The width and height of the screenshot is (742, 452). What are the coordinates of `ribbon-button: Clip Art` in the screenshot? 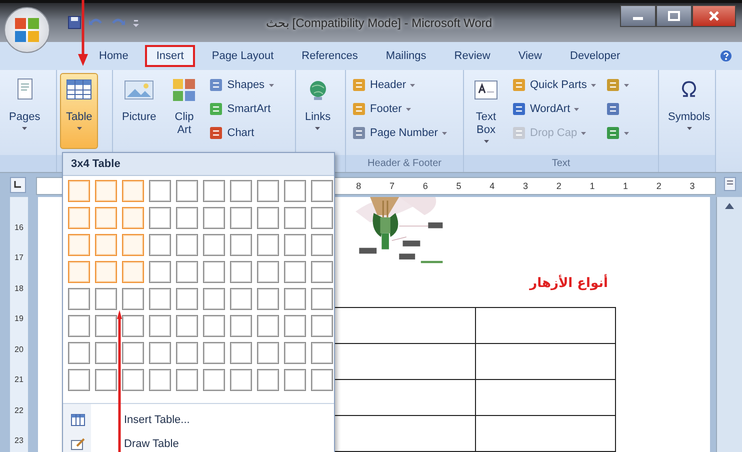 It's located at (184, 111).